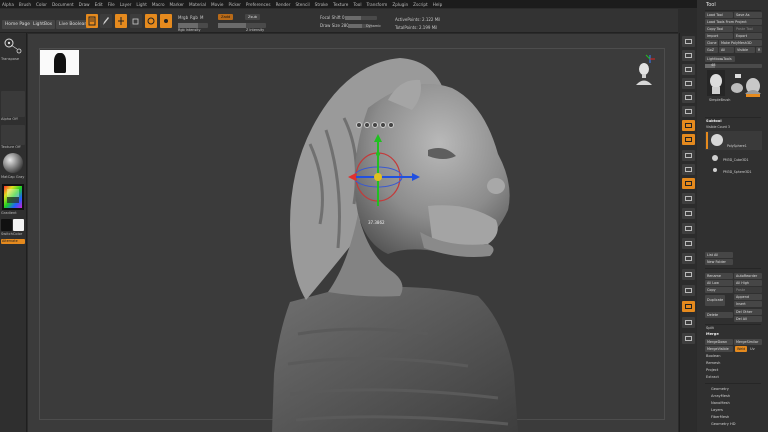 This screenshot has height=432, width=768. Describe the element at coordinates (340, 4) in the screenshot. I see `menu-texture: Texture` at that location.